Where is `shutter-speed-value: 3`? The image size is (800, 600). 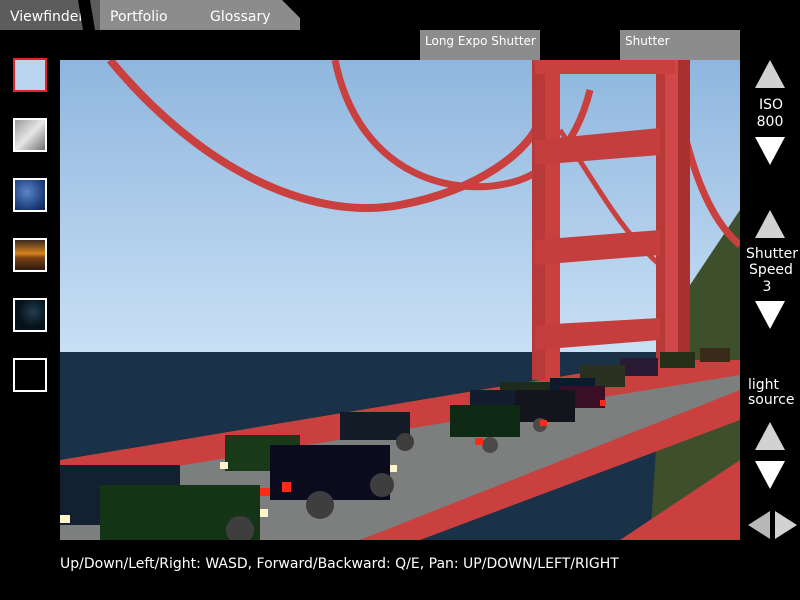 shutter-speed-value: 3 is located at coordinates (767, 287).